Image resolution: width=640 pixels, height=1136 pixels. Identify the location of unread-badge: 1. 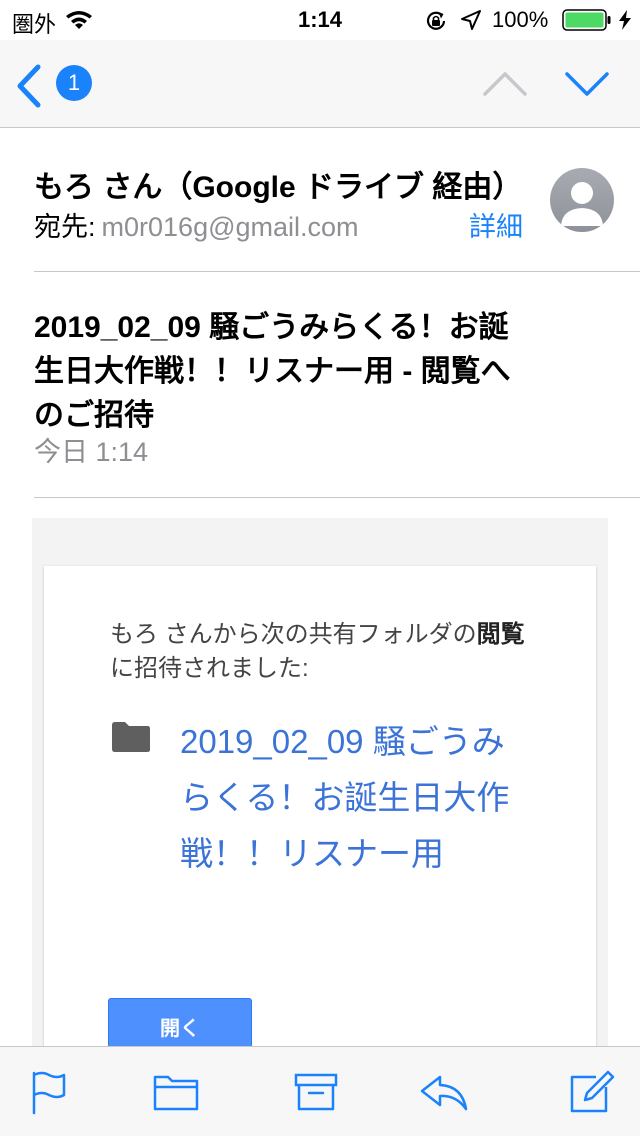
(74, 83).